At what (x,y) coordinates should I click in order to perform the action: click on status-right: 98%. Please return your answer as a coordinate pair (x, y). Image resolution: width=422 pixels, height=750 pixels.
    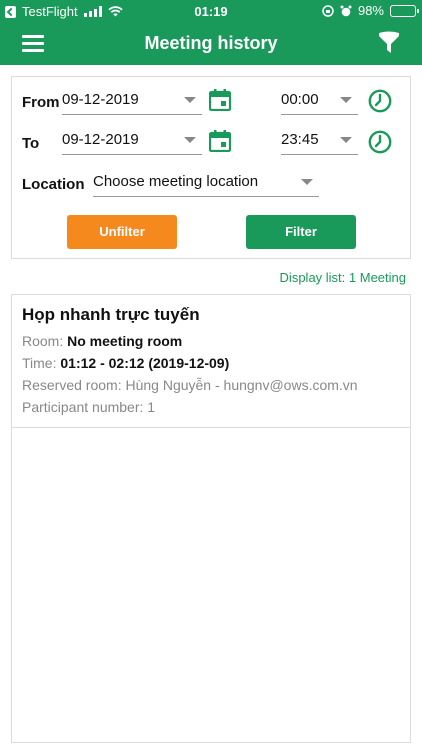
    Looking at the image, I should click on (370, 10).